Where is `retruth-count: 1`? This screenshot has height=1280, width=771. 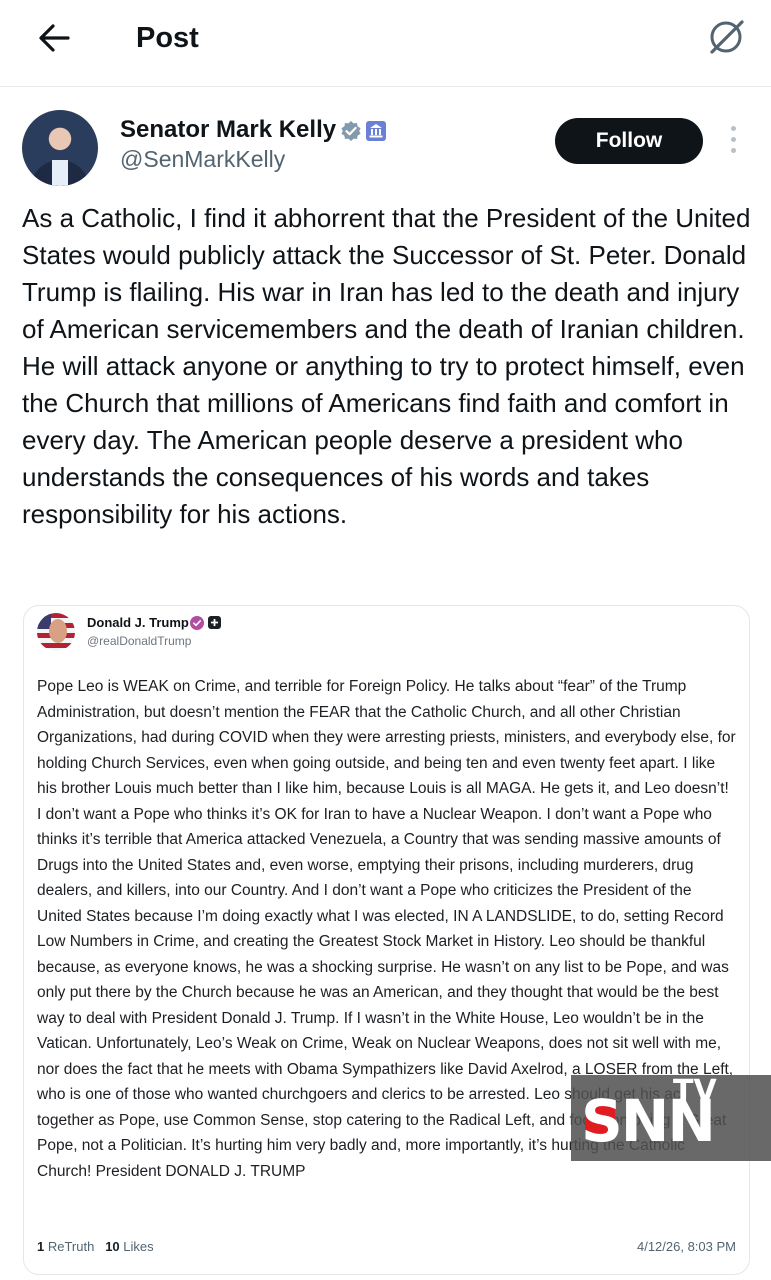 retruth-count: 1 is located at coordinates (41, 1246).